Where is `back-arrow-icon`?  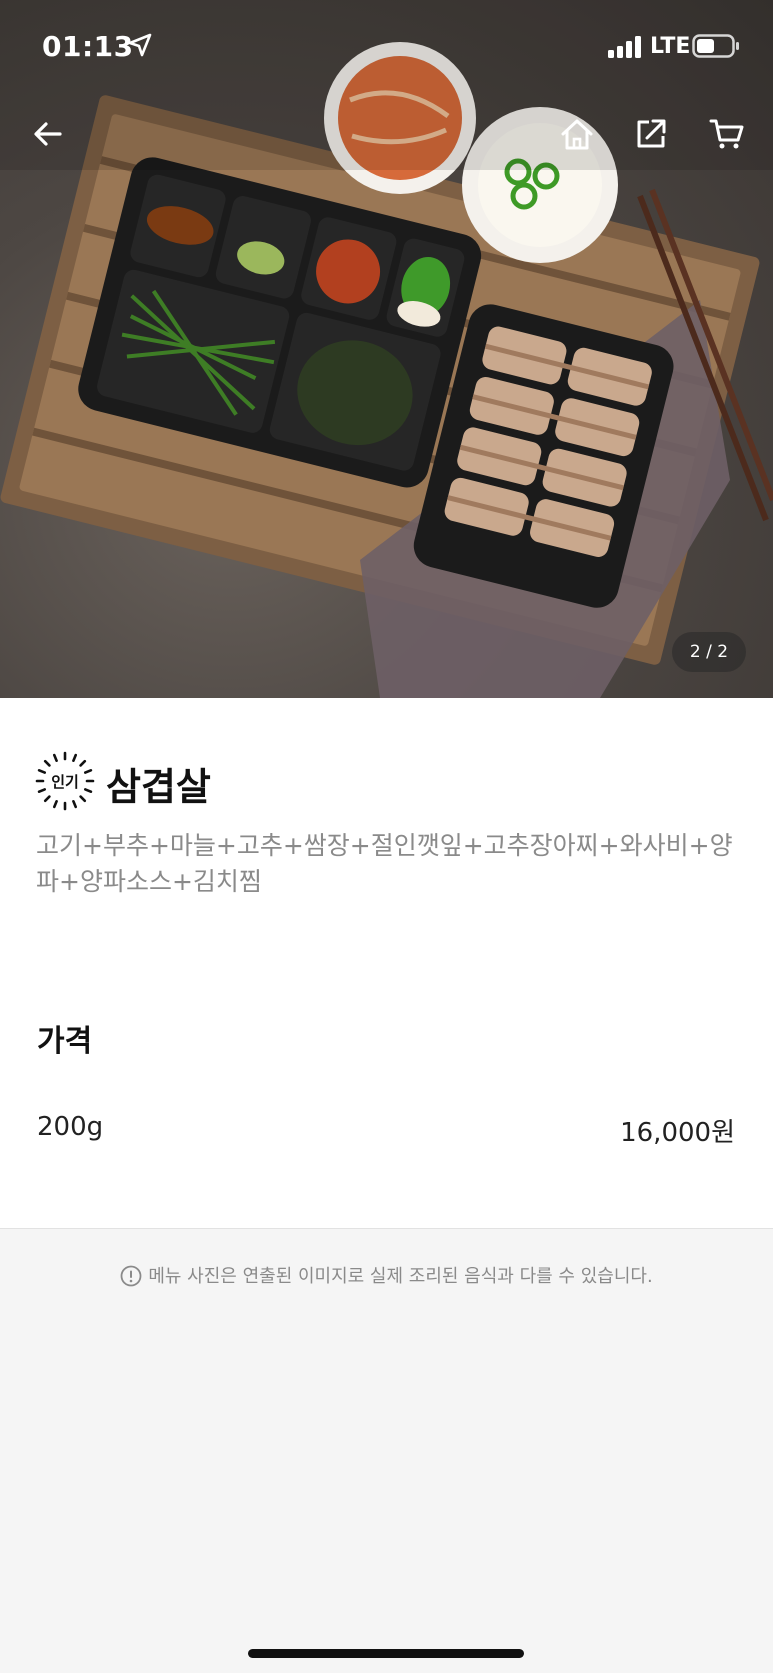 back-arrow-icon is located at coordinates (48, 134).